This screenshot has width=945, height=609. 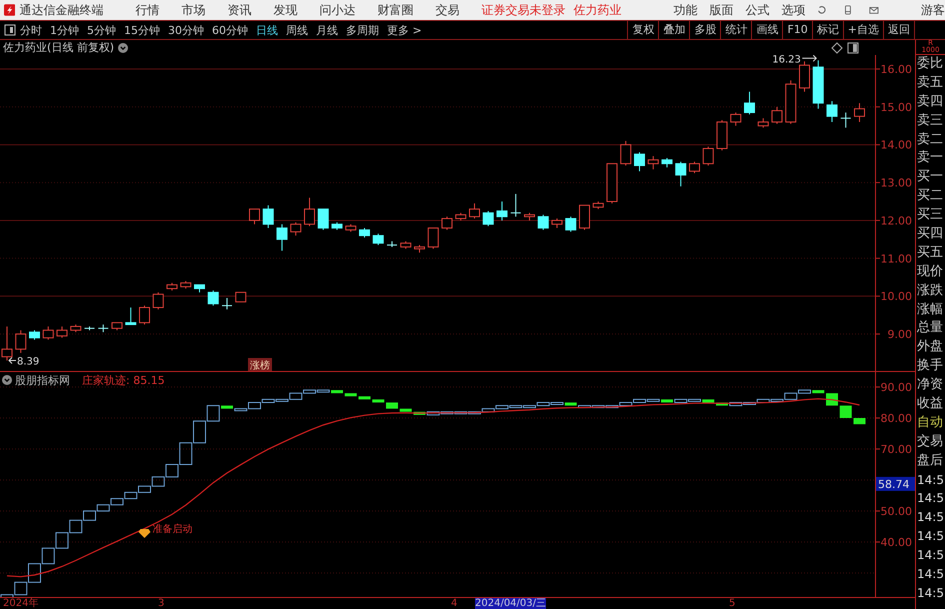 What do you see at coordinates (327, 30) in the screenshot?
I see `period-tab: 月线` at bounding box center [327, 30].